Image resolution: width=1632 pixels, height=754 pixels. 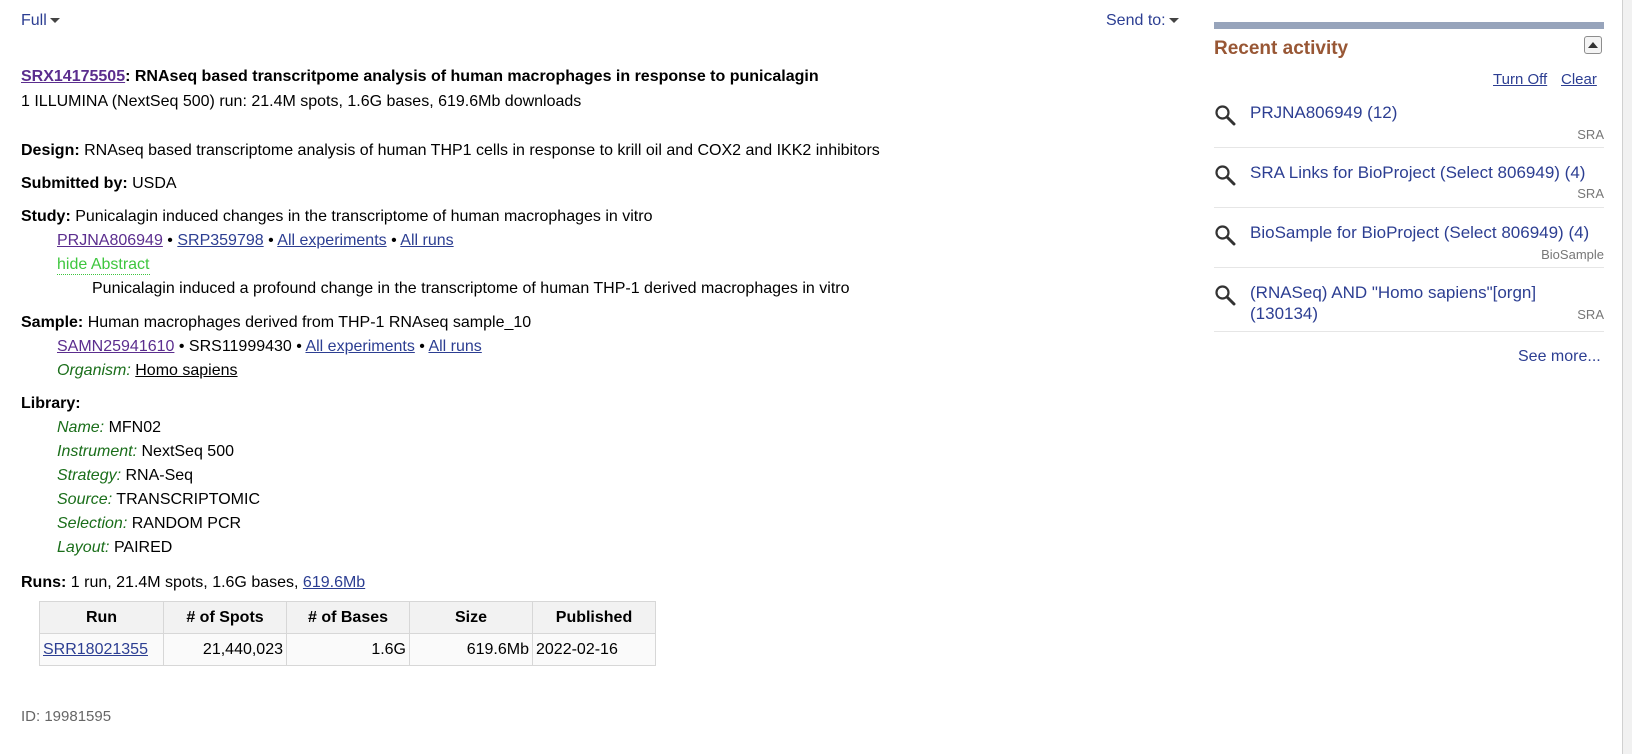 I want to click on library-field: Name: MFN02, so click(x=109, y=428).